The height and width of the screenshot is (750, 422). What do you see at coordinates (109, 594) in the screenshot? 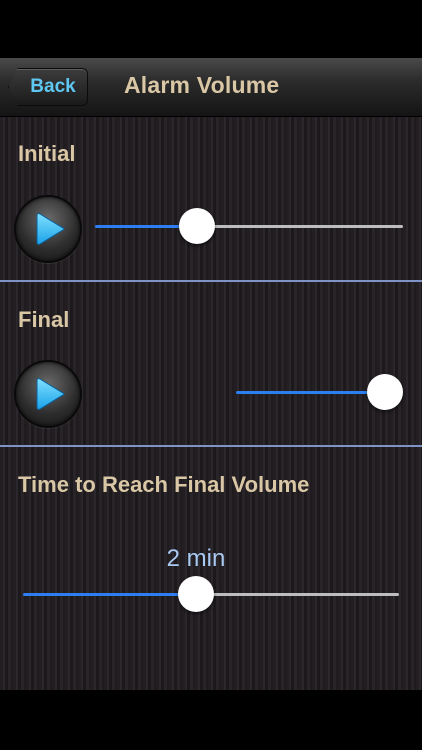
I see `ramp-slider-fill` at bounding box center [109, 594].